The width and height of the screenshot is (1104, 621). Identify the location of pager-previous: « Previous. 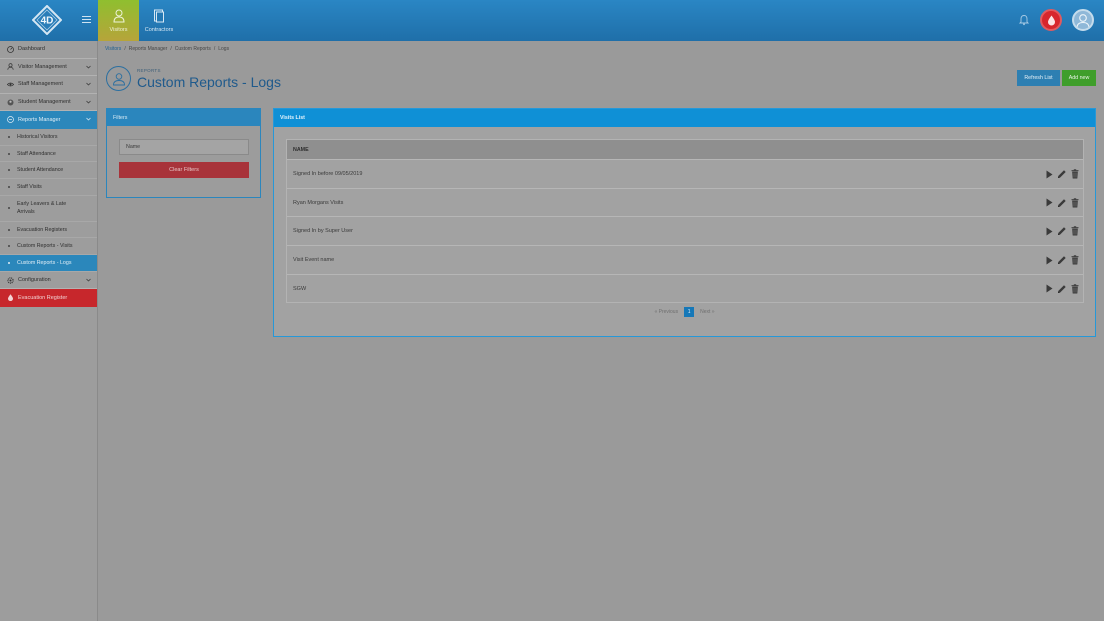
(666, 312).